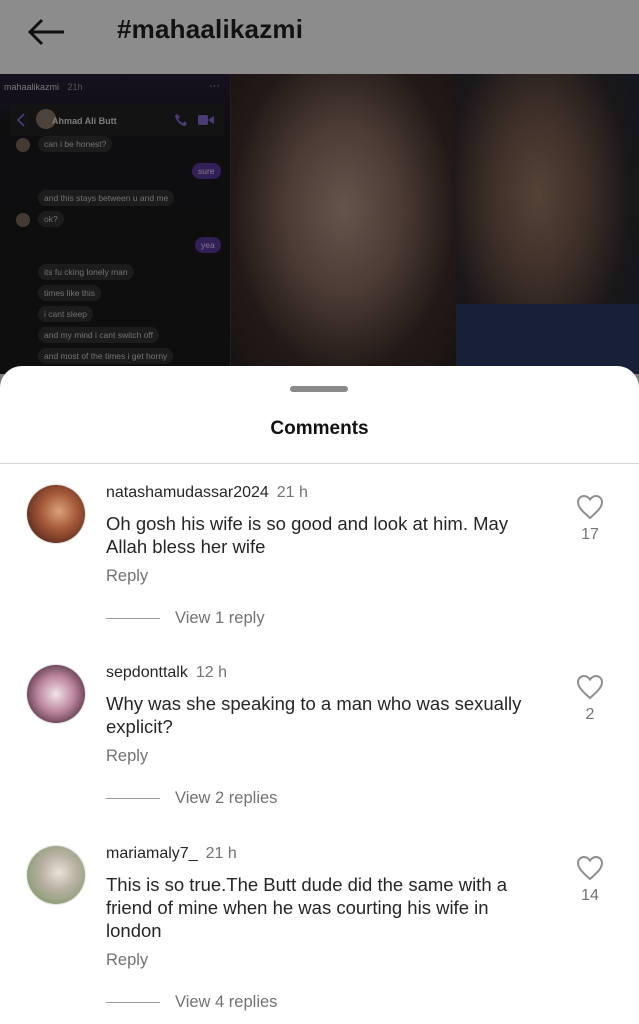 Image resolution: width=639 pixels, height=1024 pixels. I want to click on comment-username-line: mariamaly7_ 21 h, so click(171, 854).